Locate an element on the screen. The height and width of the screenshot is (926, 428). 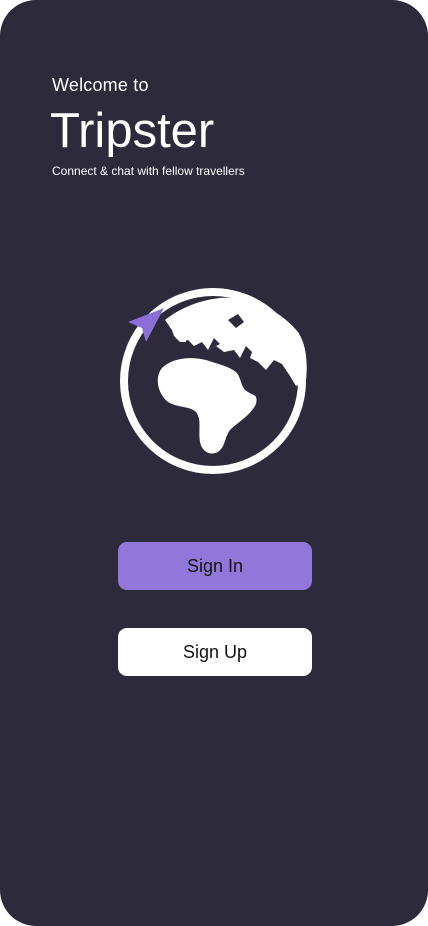
tagline: Connect & chat with fellow travellers is located at coordinates (148, 171).